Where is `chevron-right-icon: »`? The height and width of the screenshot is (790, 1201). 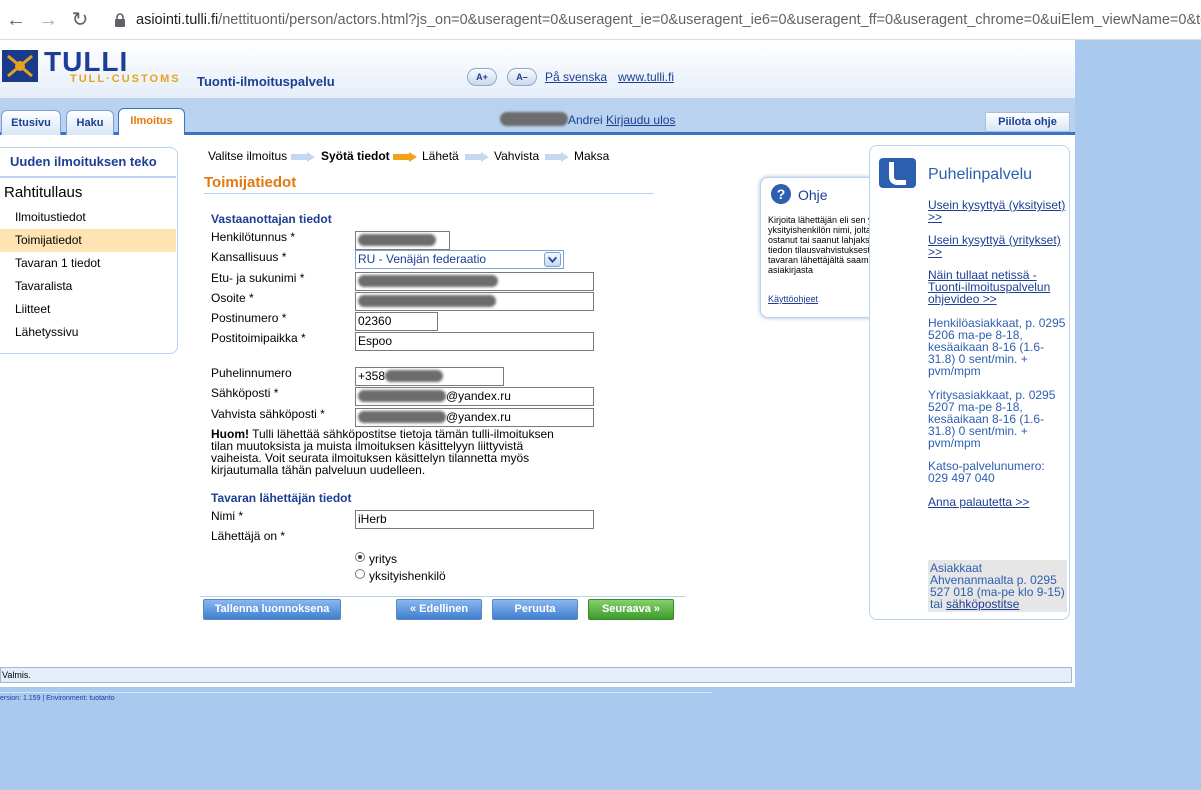
chevron-right-icon: » is located at coordinates (655, 609).